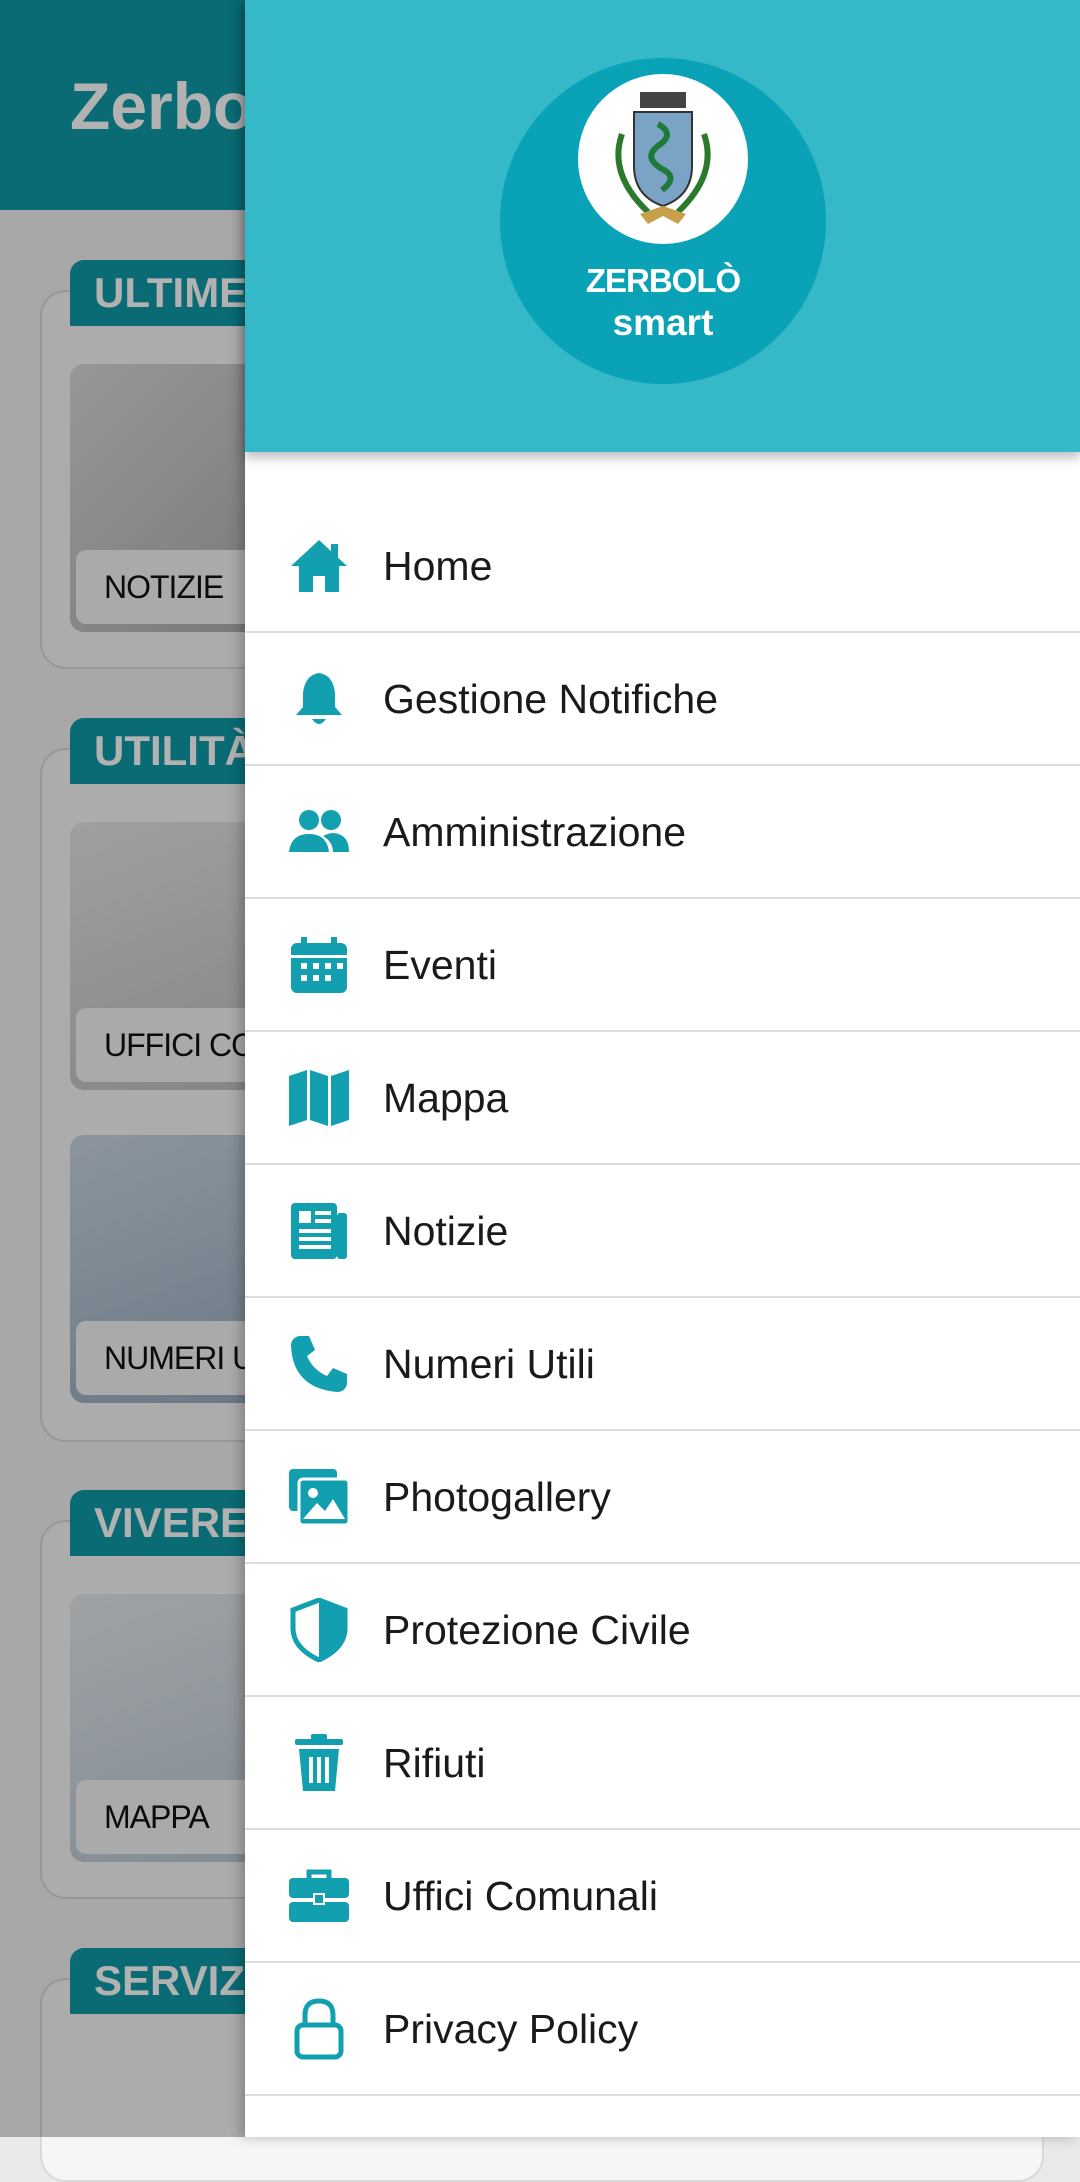  I want to click on coat-of-arms-icon, so click(663, 159).